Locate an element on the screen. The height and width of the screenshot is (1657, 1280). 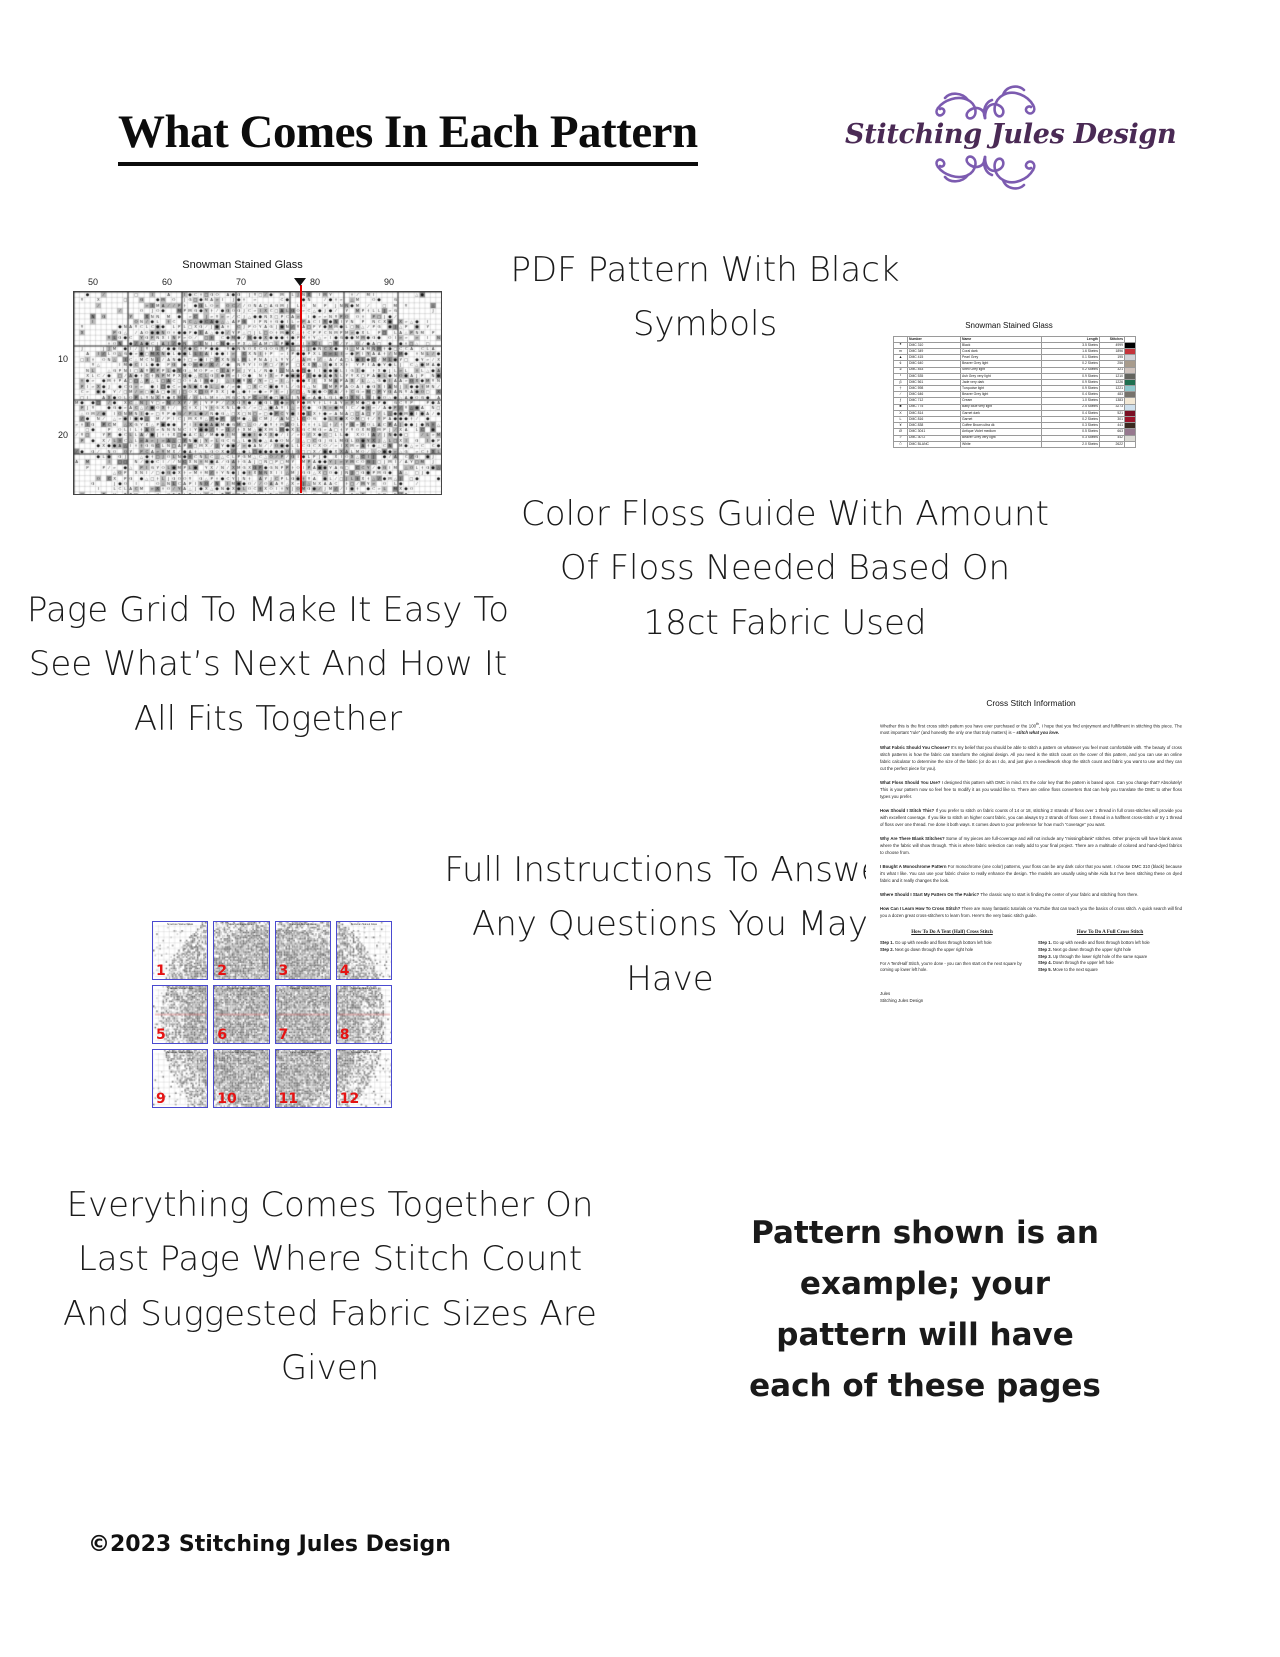
chart-center-line is located at coordinates (301, 389).